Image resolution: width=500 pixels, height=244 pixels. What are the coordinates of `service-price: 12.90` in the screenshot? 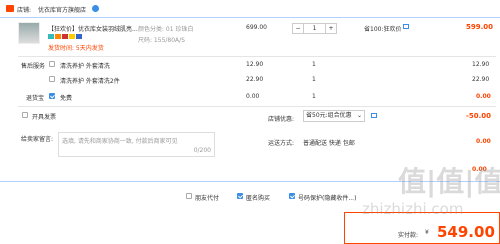 It's located at (255, 64).